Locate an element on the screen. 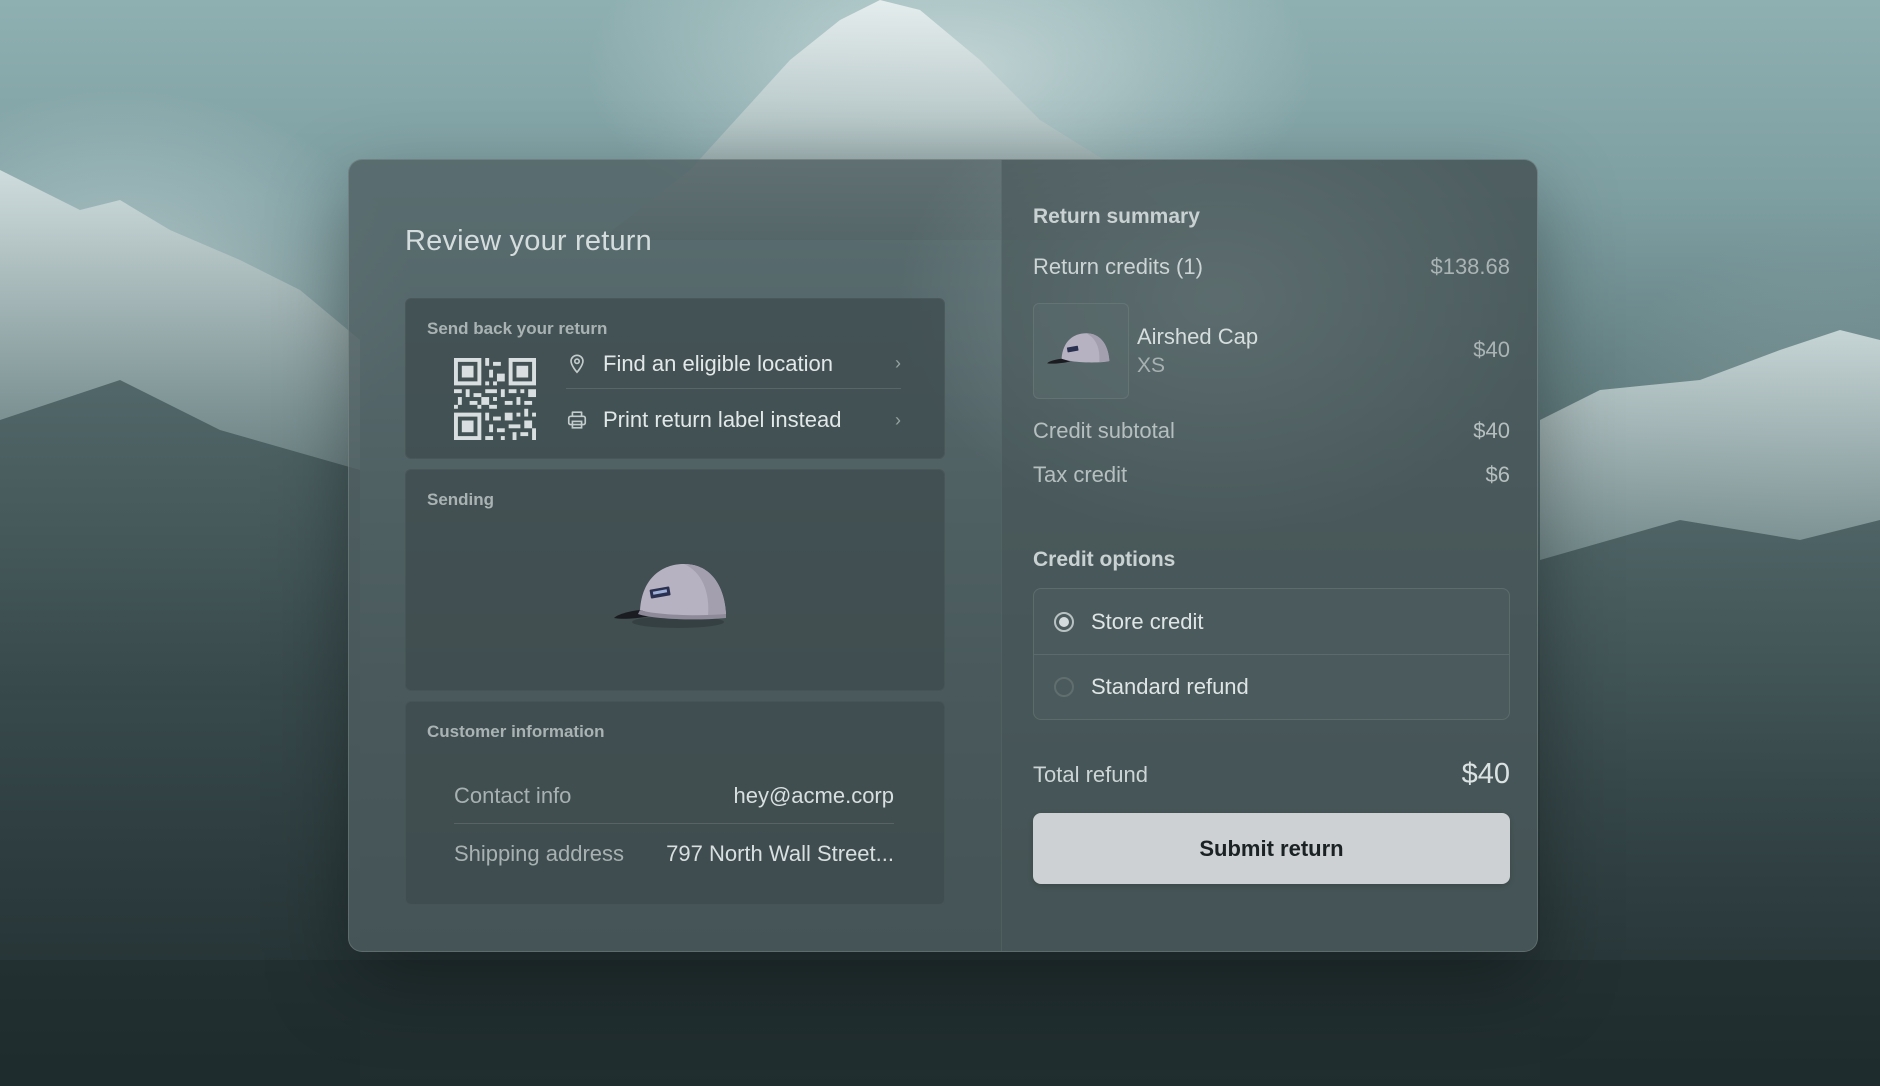 The image size is (1880, 1086). total-refund-label: Total refund is located at coordinates (1090, 774).